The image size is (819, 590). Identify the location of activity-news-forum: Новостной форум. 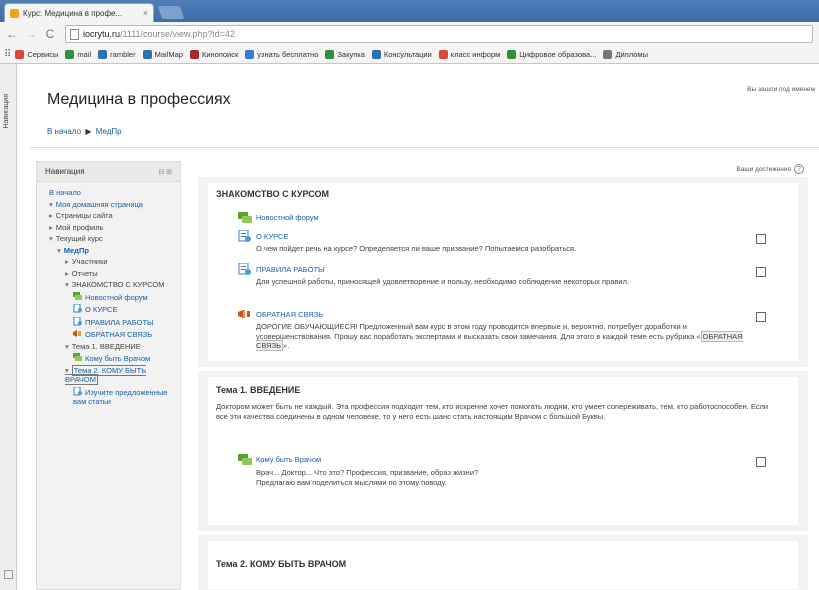
(278, 217).